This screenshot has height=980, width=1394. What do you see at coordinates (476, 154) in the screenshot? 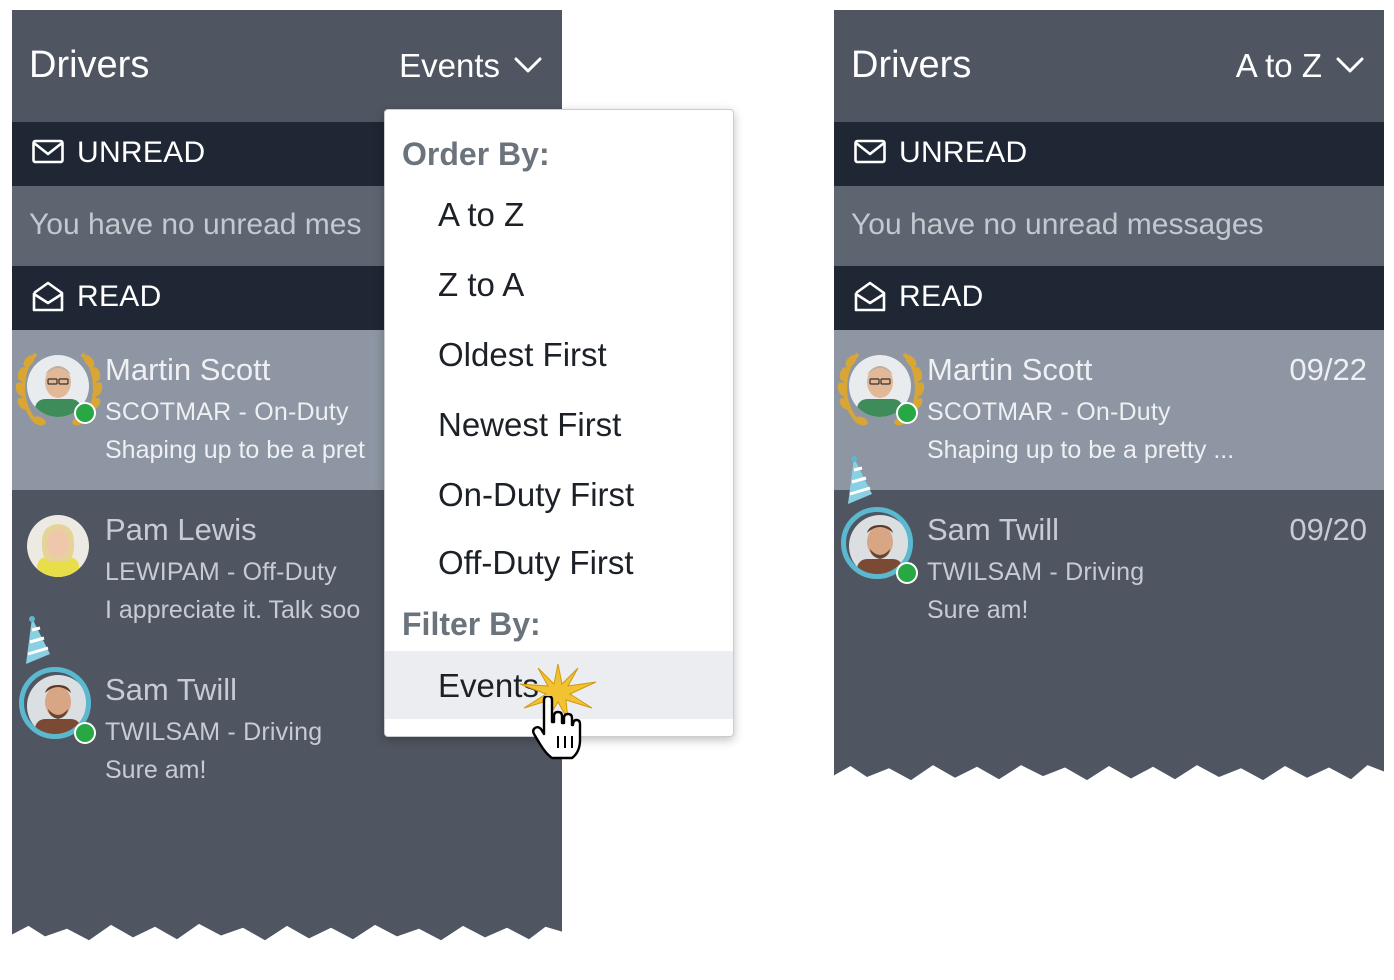
I see `order-by-header: Order By:` at bounding box center [476, 154].